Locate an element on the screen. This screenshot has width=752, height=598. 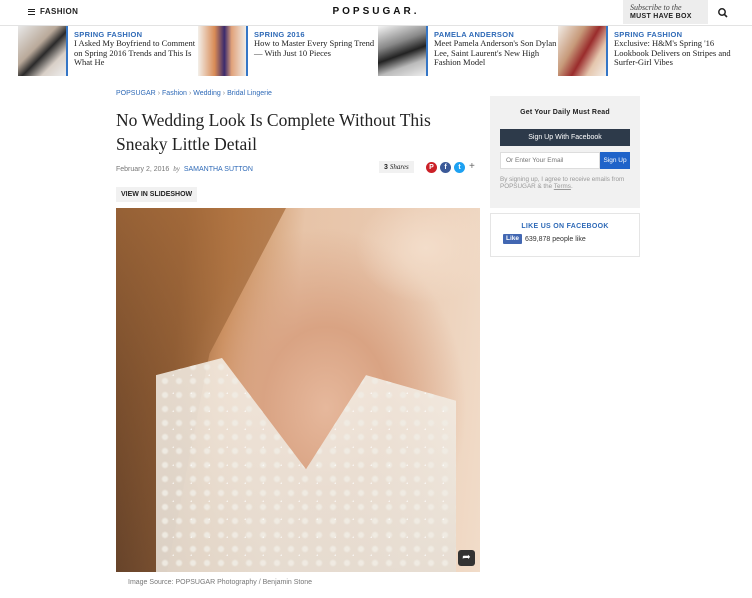
email-signup-button: Sign Up is located at coordinates (615, 160).